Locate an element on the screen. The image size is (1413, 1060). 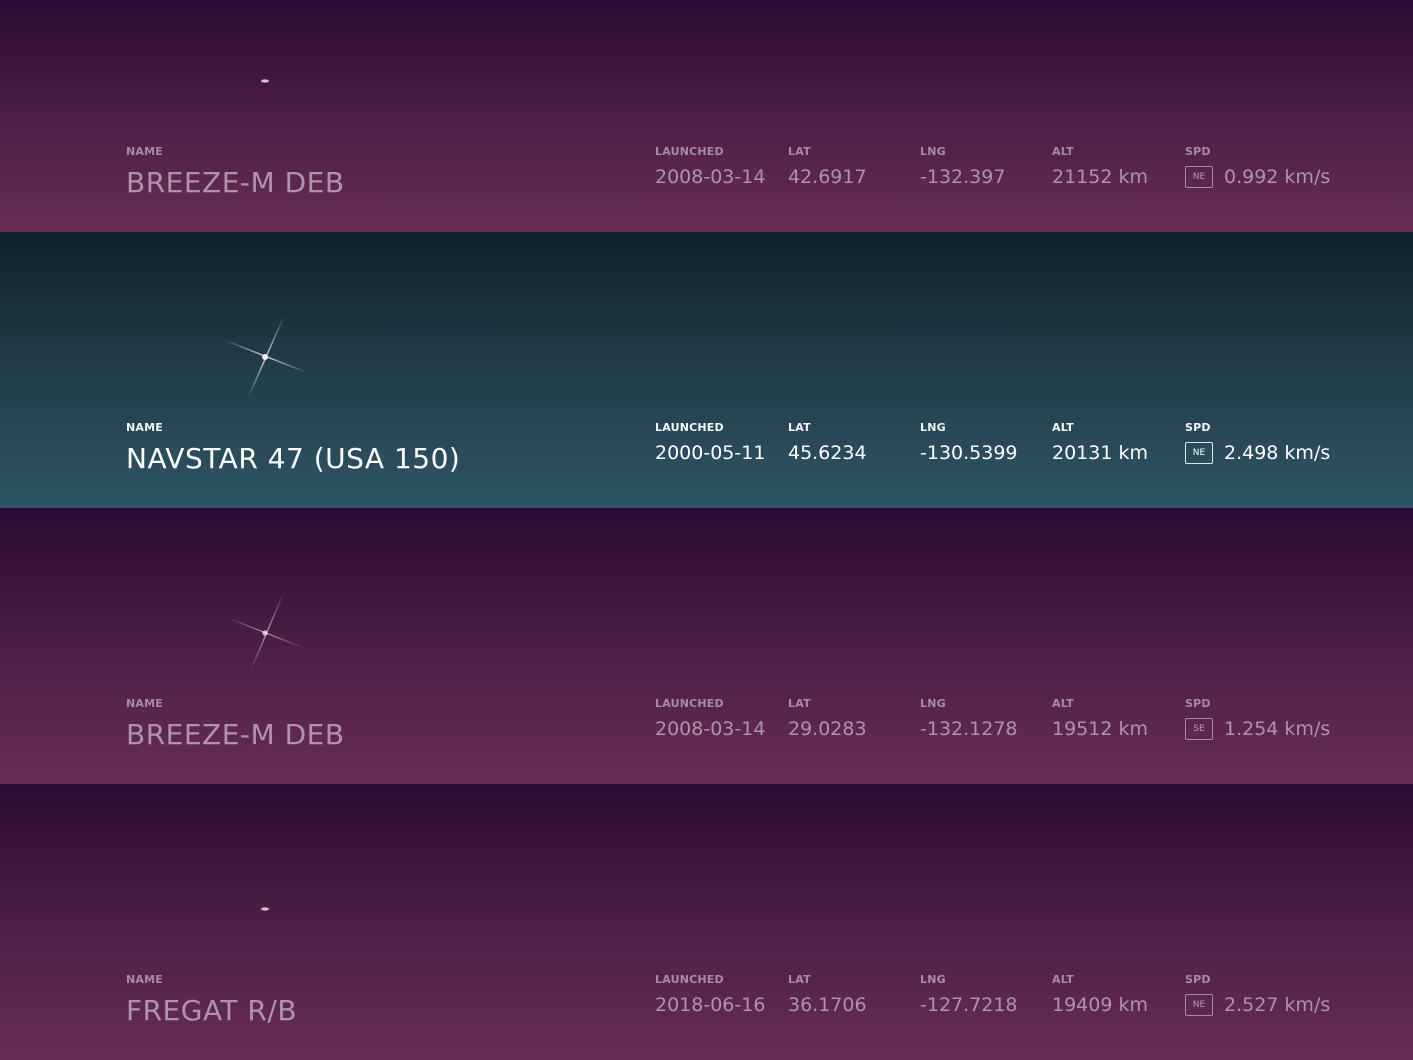
alt-value: 19409 km is located at coordinates (1100, 1005).